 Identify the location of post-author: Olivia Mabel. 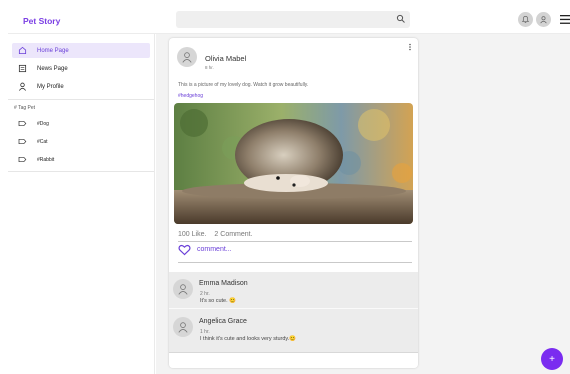
(225, 58).